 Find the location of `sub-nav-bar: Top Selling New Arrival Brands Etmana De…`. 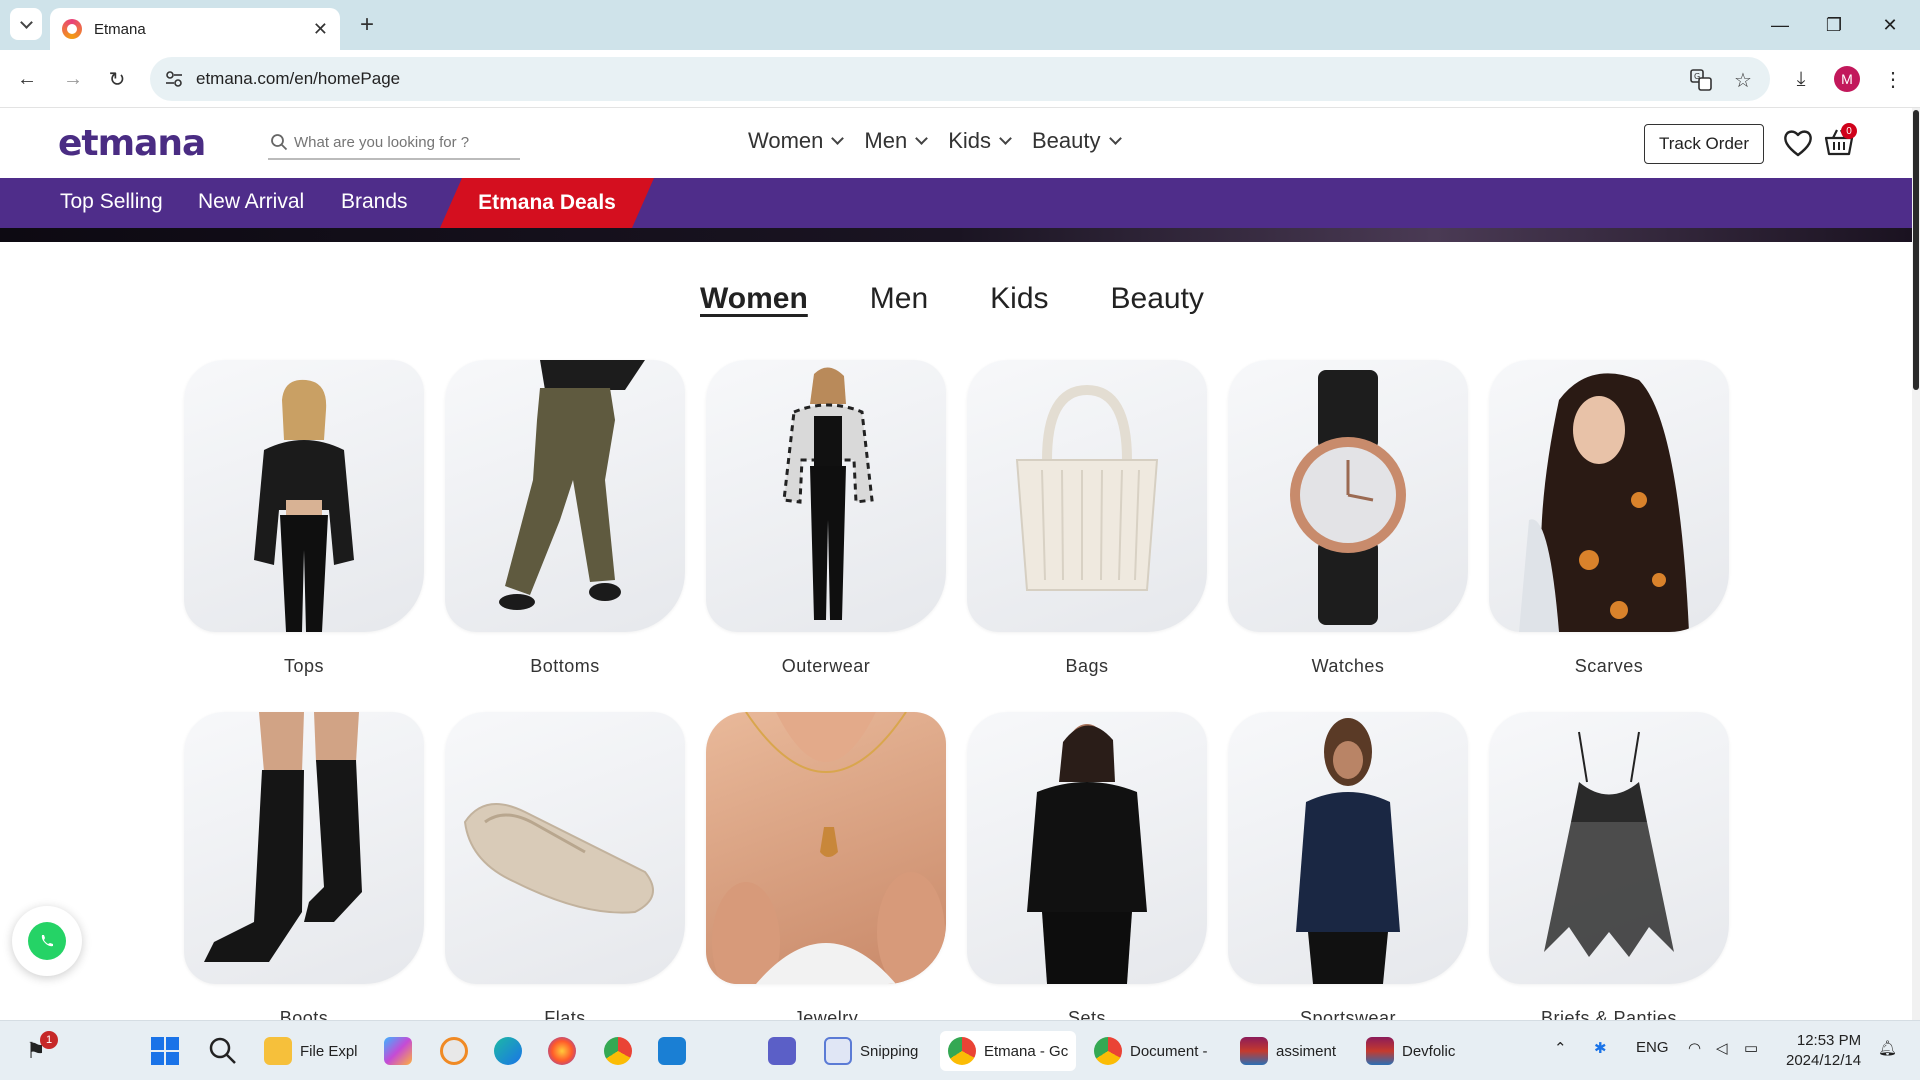

sub-nav-bar: Top Selling New Arrival Brands Etmana De… is located at coordinates (956, 203).